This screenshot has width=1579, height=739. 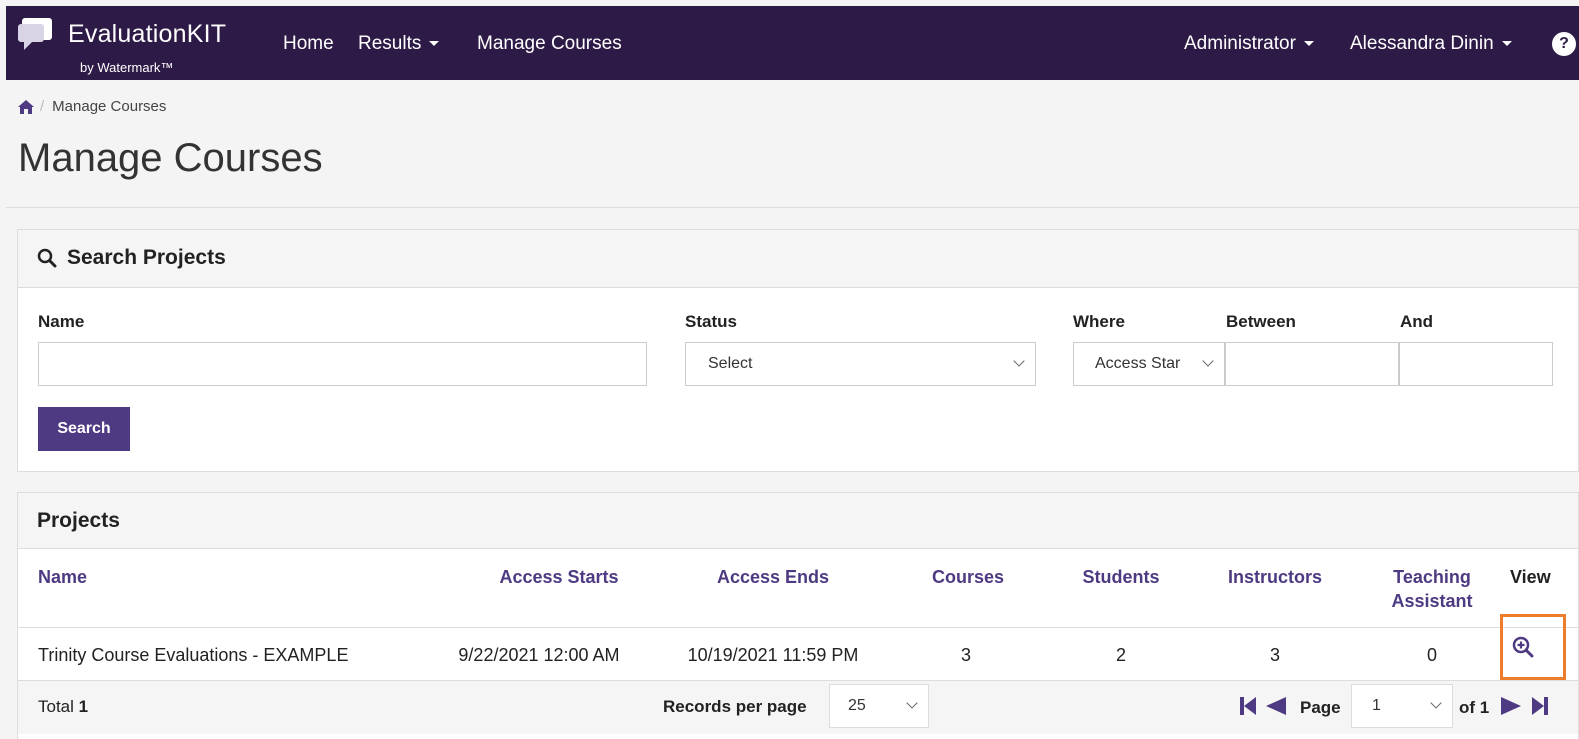 What do you see at coordinates (798, 521) in the screenshot?
I see `projects-panel-header: Projects` at bounding box center [798, 521].